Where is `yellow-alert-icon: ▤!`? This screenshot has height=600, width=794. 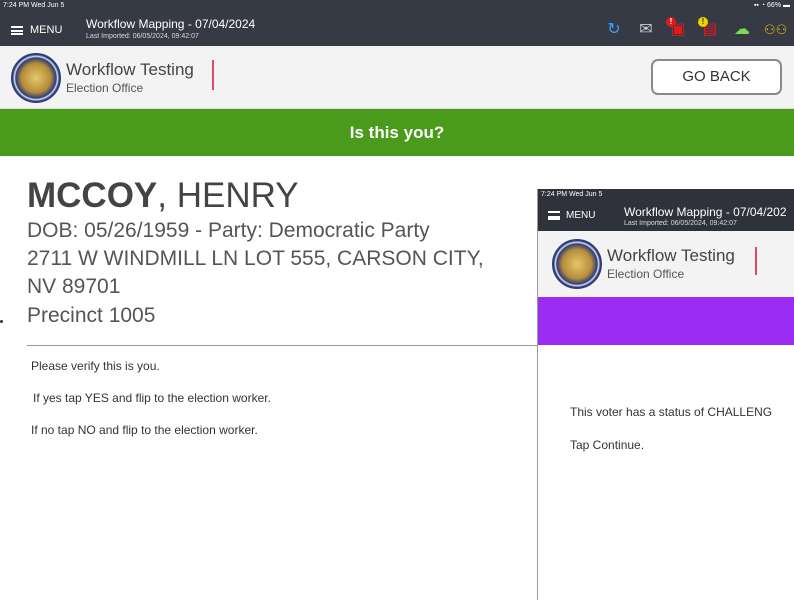
yellow-alert-icon: ▤! is located at coordinates (709, 28).